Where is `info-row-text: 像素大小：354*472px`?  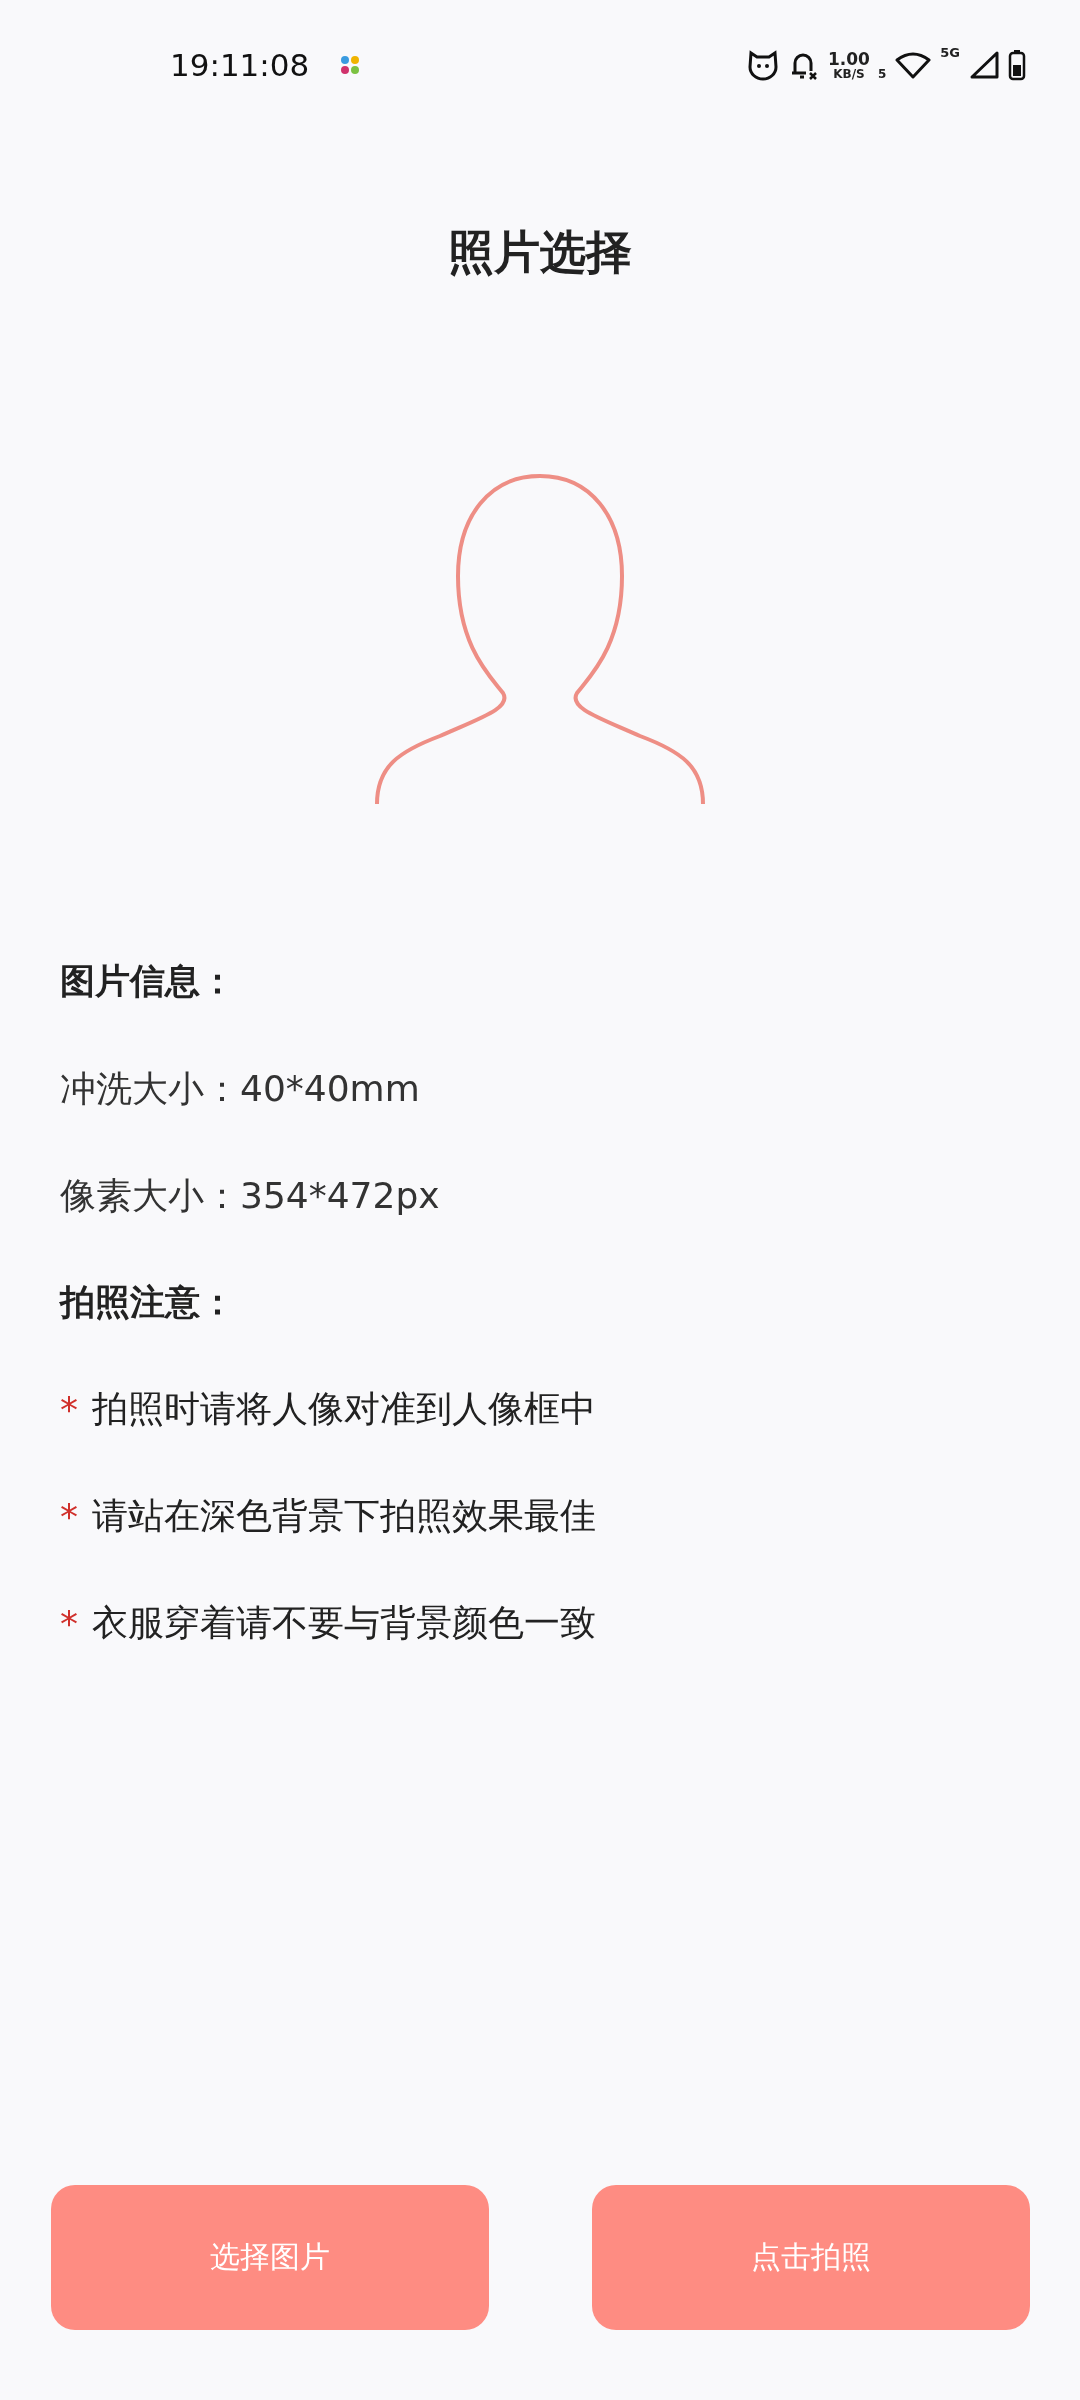 info-row-text: 像素大小：354*472px is located at coordinates (250, 1196).